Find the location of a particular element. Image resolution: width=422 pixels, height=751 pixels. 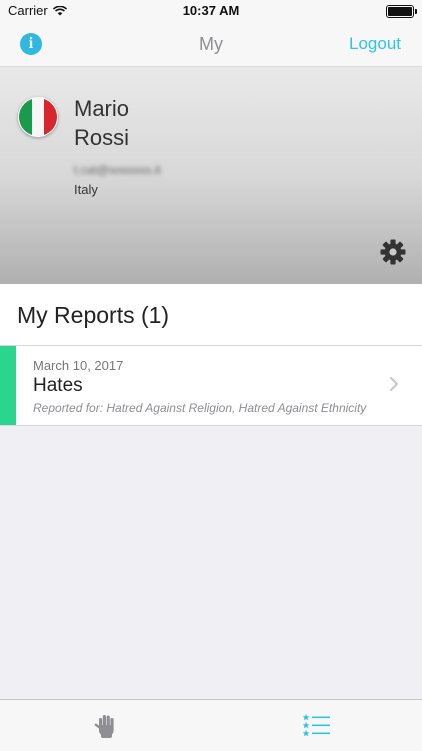

reports-header: My Reports (1) is located at coordinates (211, 315).